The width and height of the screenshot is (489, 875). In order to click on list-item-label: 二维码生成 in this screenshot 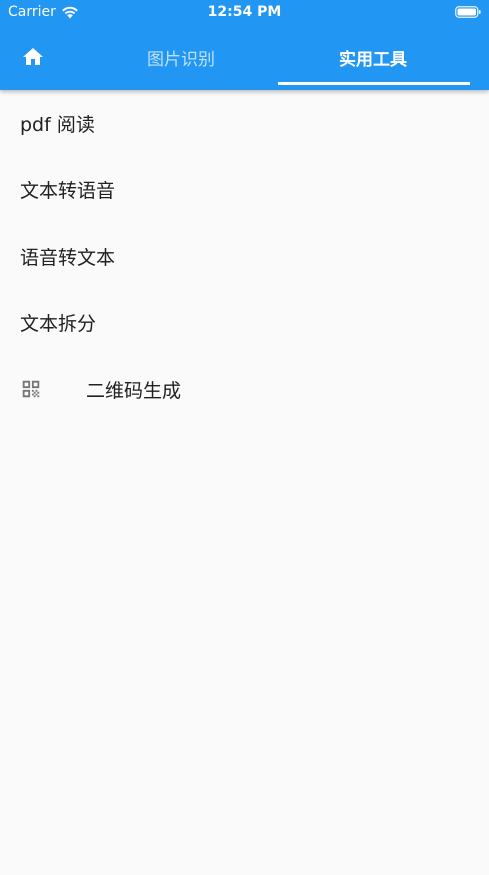, I will do `click(134, 390)`.